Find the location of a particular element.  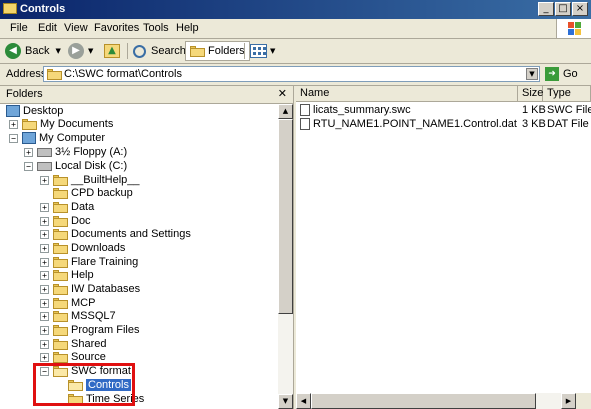

tree-item-iw-databases: IW Databases is located at coordinates (96, 289).